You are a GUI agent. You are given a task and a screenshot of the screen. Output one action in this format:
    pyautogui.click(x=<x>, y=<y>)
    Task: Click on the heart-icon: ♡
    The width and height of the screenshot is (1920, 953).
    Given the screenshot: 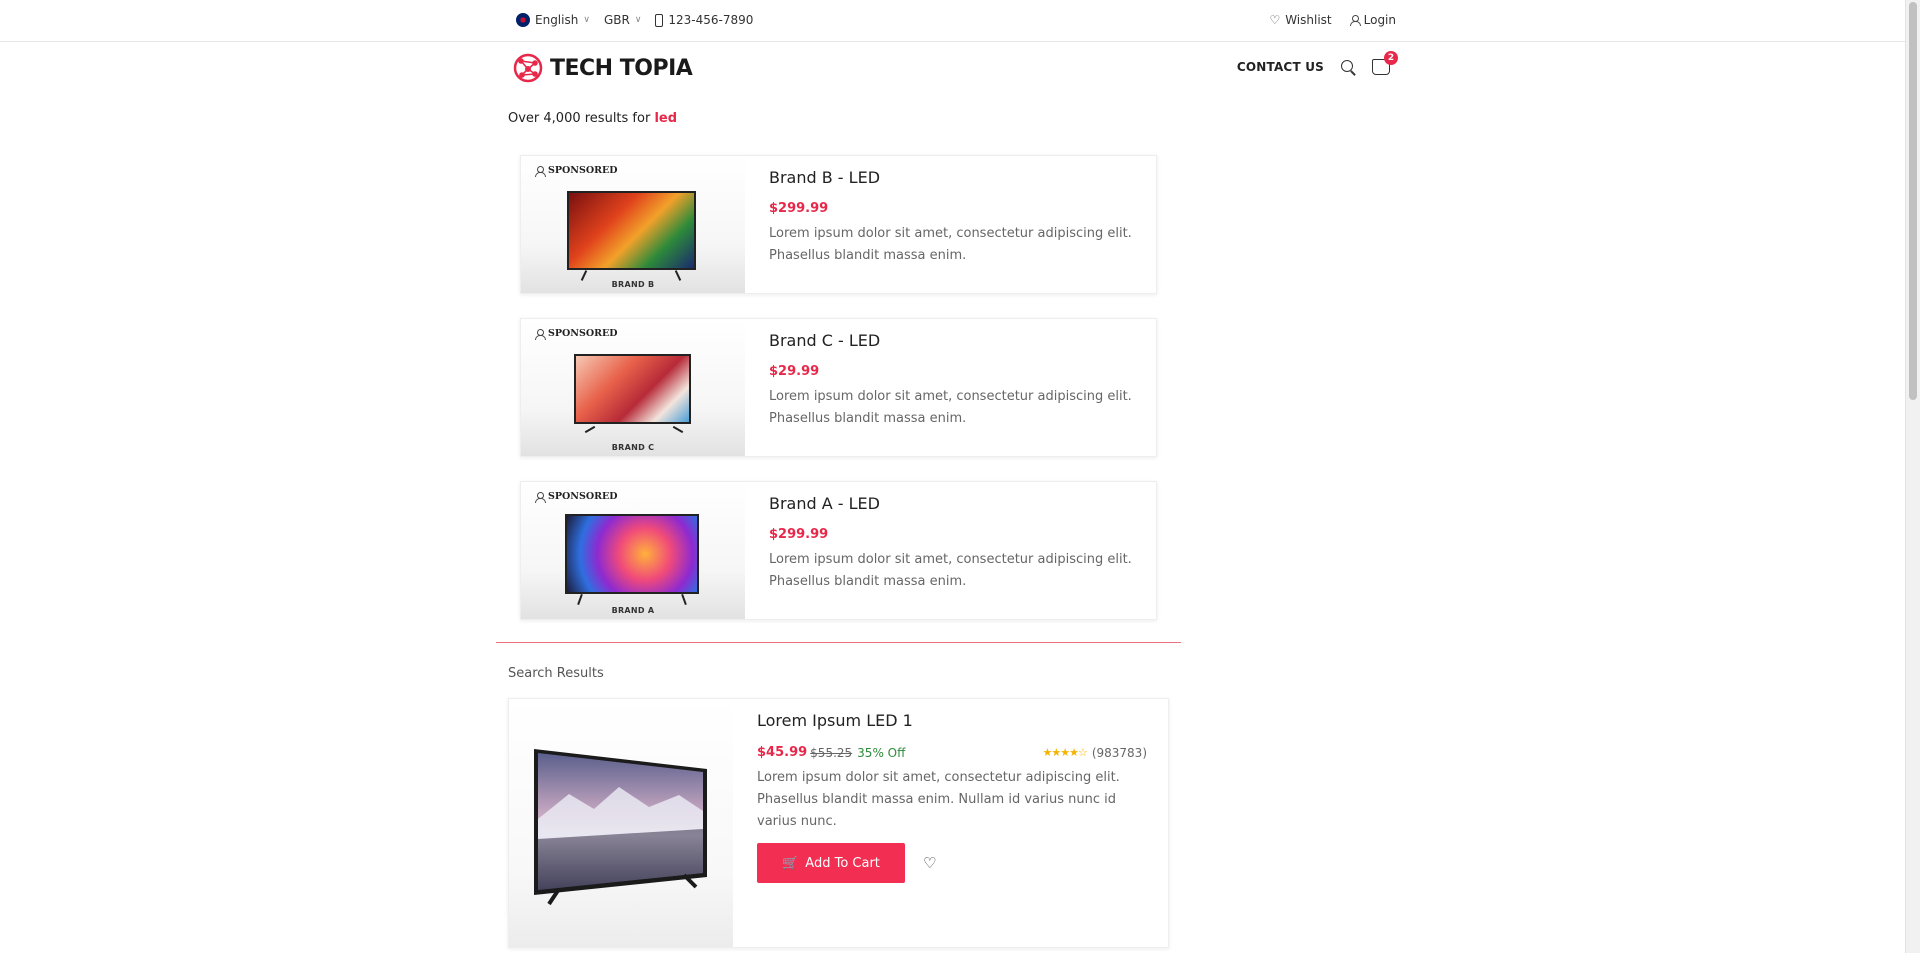 What is the action you would take?
    pyautogui.click(x=1275, y=20)
    